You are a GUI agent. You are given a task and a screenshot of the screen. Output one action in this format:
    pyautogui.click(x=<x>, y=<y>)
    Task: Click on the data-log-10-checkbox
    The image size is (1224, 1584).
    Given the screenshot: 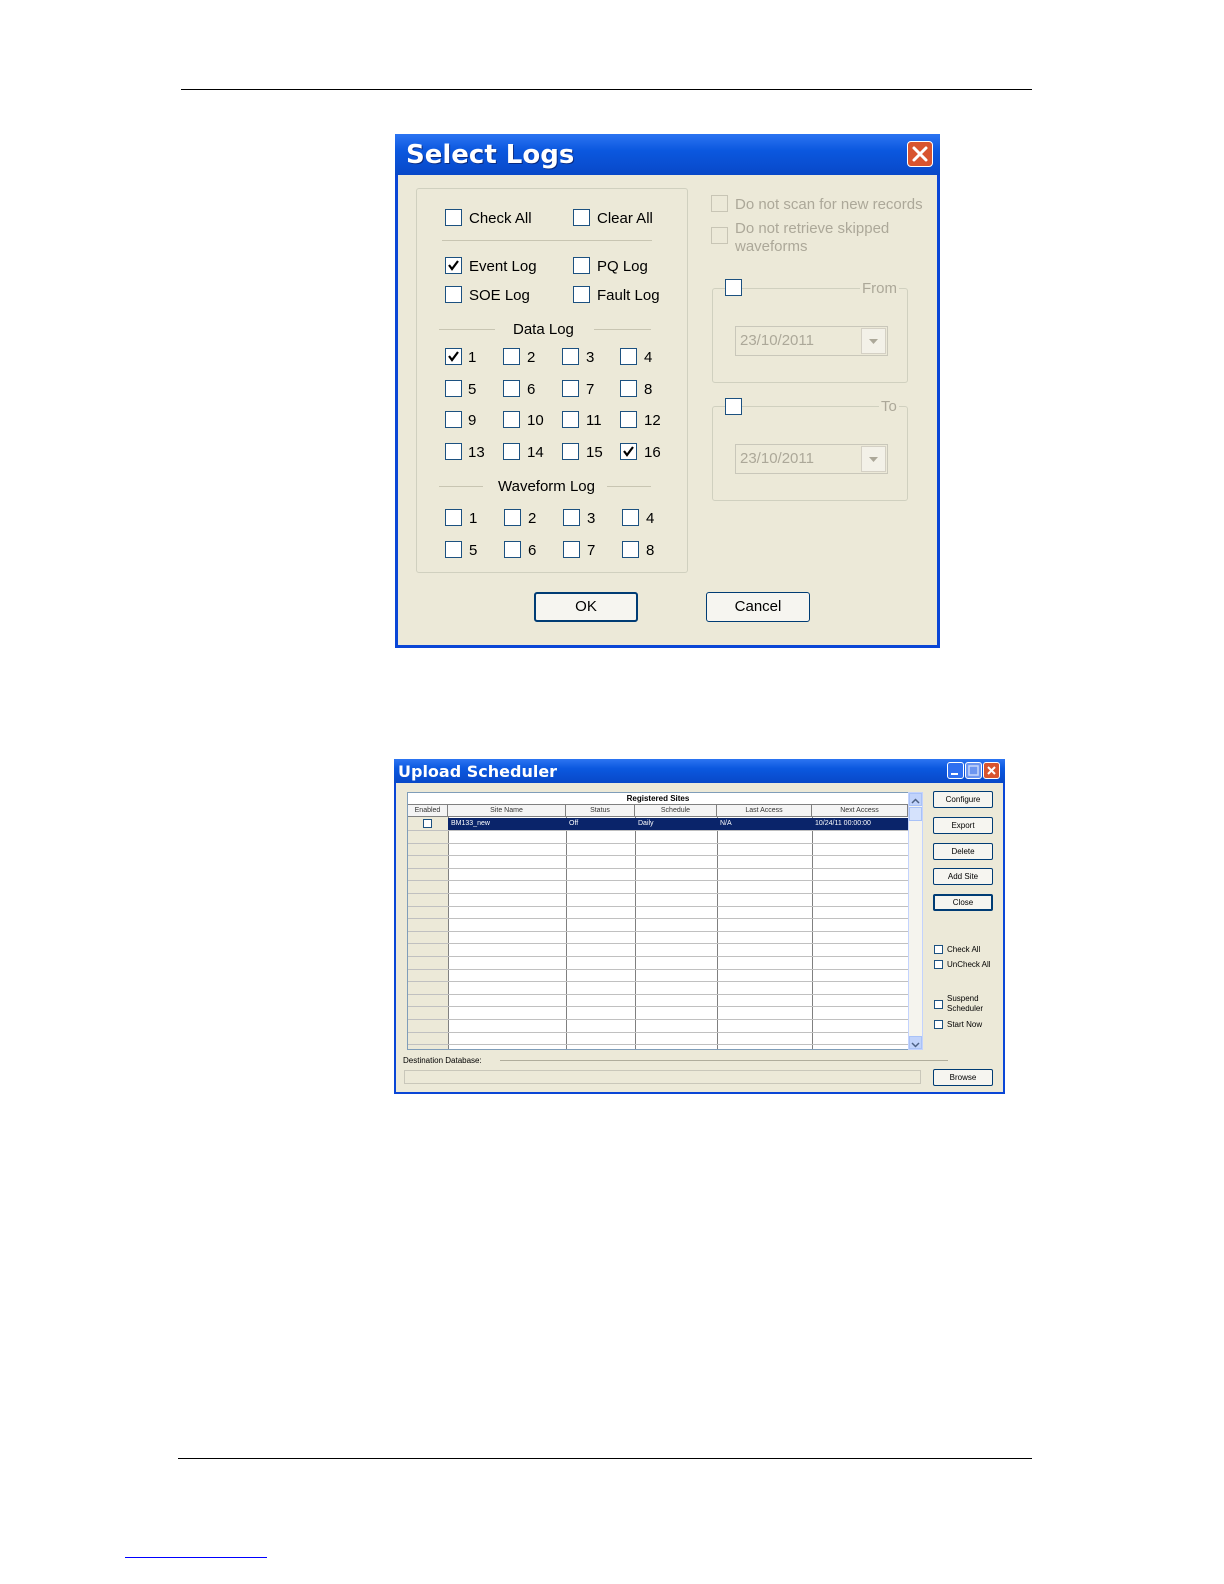 What is the action you would take?
    pyautogui.click(x=511, y=419)
    